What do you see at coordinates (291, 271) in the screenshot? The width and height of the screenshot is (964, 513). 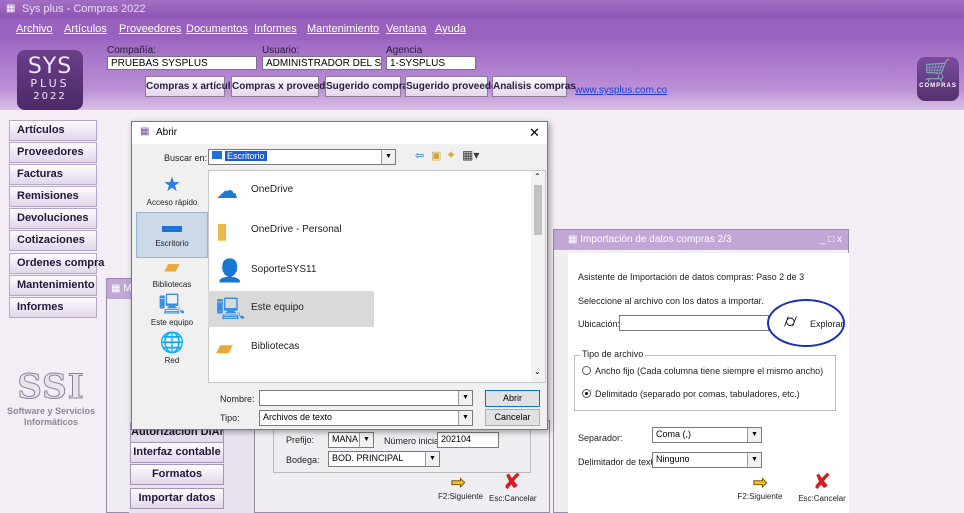 I see `file-item-soportesys11: 👤 SoporteSYS11` at bounding box center [291, 271].